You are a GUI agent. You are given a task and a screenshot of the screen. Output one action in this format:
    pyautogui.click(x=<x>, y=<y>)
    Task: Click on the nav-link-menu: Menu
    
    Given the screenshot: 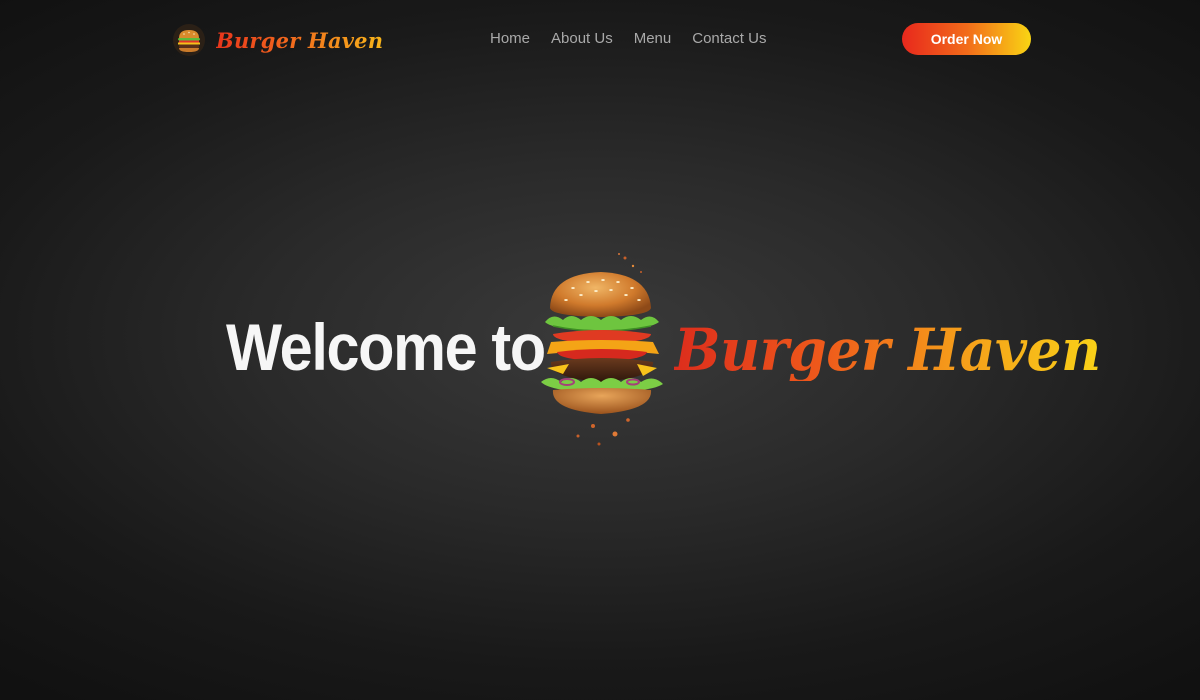 What is the action you would take?
    pyautogui.click(x=653, y=38)
    